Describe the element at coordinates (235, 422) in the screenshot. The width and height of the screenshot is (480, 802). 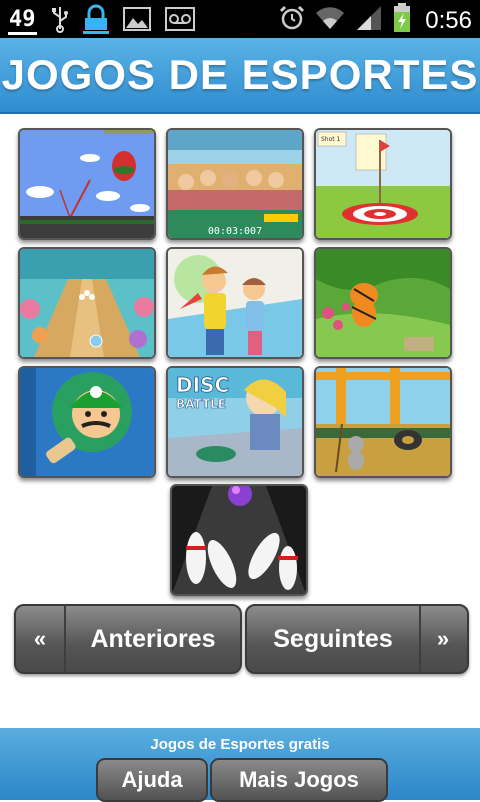
I see `game-thumb-disc-battle: DISC BATTLE` at that location.